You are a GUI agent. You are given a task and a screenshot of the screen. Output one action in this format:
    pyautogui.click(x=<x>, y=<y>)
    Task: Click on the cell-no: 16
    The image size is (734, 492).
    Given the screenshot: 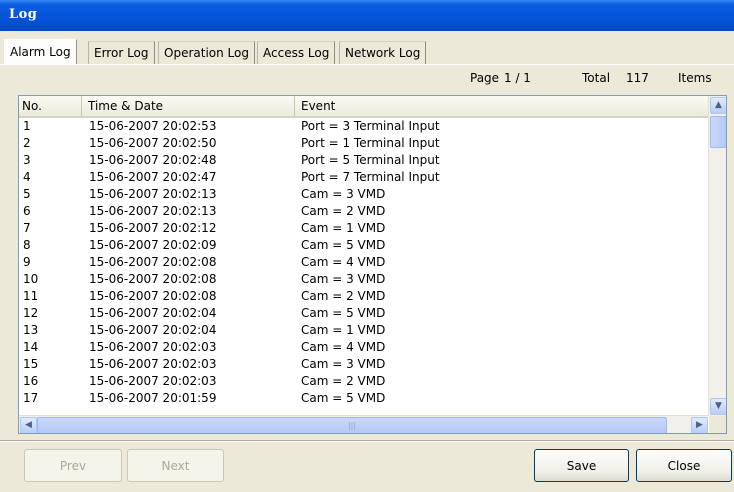 What is the action you would take?
    pyautogui.click(x=31, y=381)
    